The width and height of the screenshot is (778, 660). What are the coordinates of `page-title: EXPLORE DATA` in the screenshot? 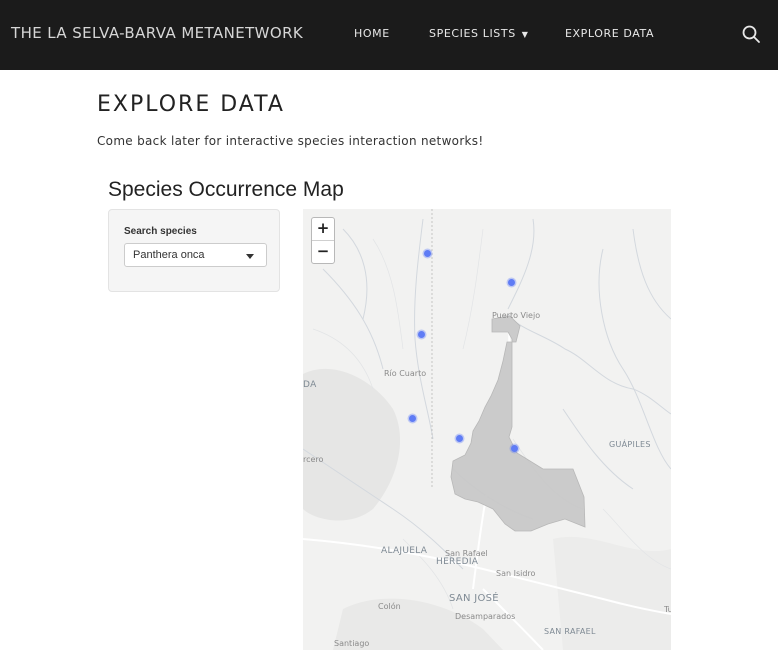 It's located at (191, 104).